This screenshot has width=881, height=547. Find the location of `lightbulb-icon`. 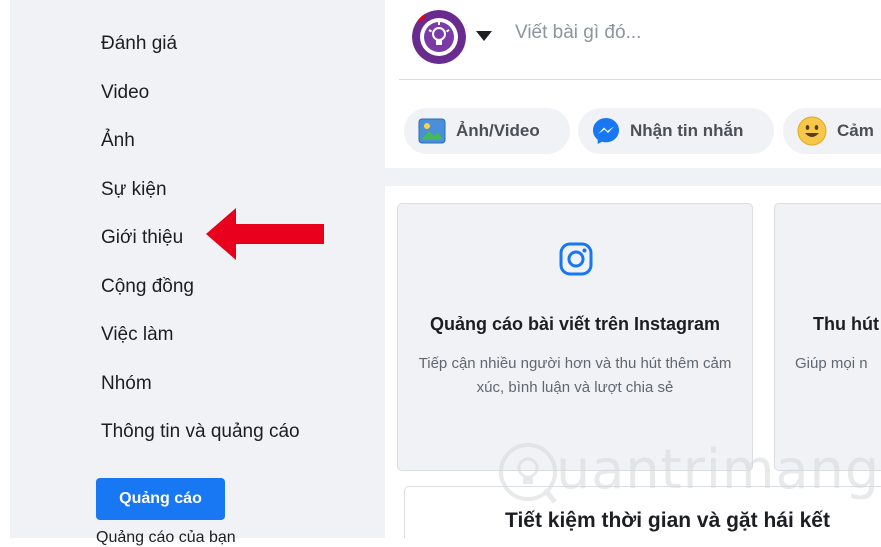

lightbulb-icon is located at coordinates (439, 37).